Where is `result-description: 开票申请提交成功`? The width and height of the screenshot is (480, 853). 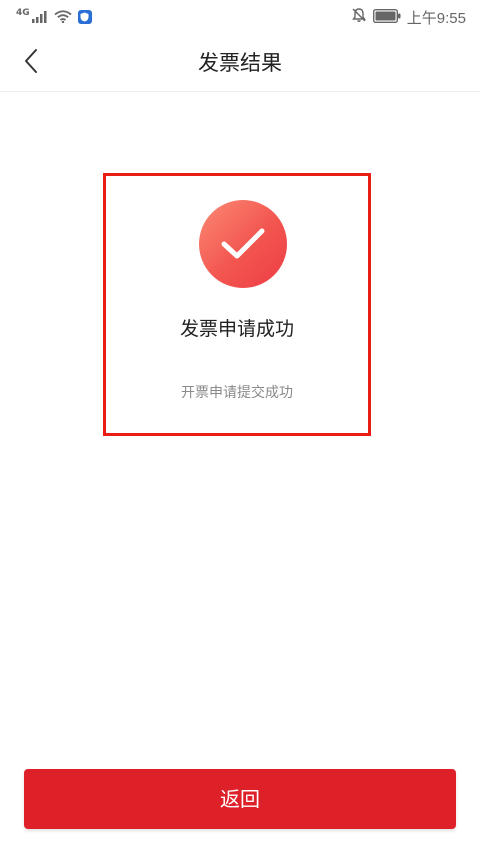 result-description: 开票申请提交成功 is located at coordinates (237, 393).